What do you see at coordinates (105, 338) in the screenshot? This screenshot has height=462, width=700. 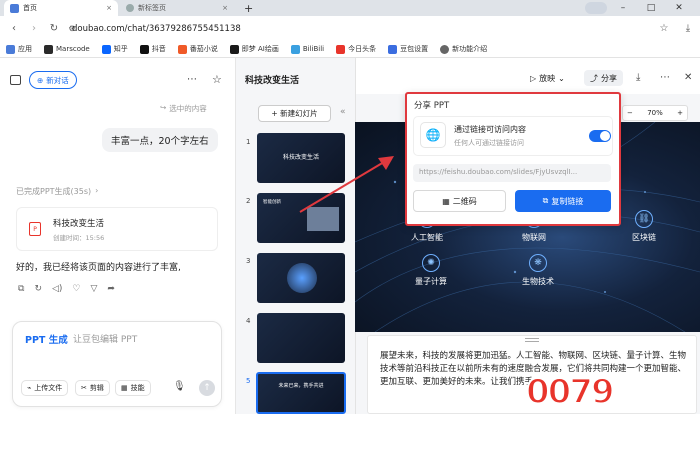 I see `chat-input: 让豆包编辑 PPT` at bounding box center [105, 338].